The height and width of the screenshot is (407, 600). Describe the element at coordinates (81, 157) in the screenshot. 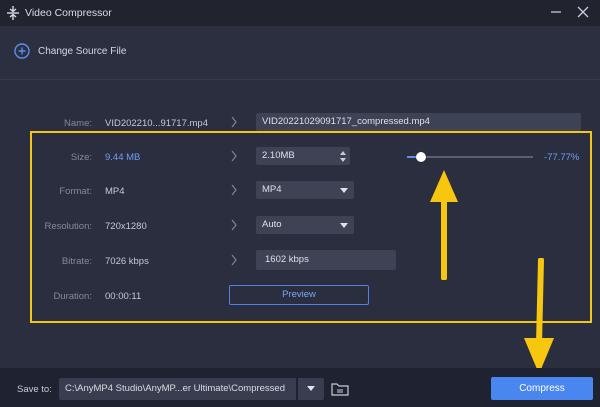

I see `size-label: Size:` at that location.